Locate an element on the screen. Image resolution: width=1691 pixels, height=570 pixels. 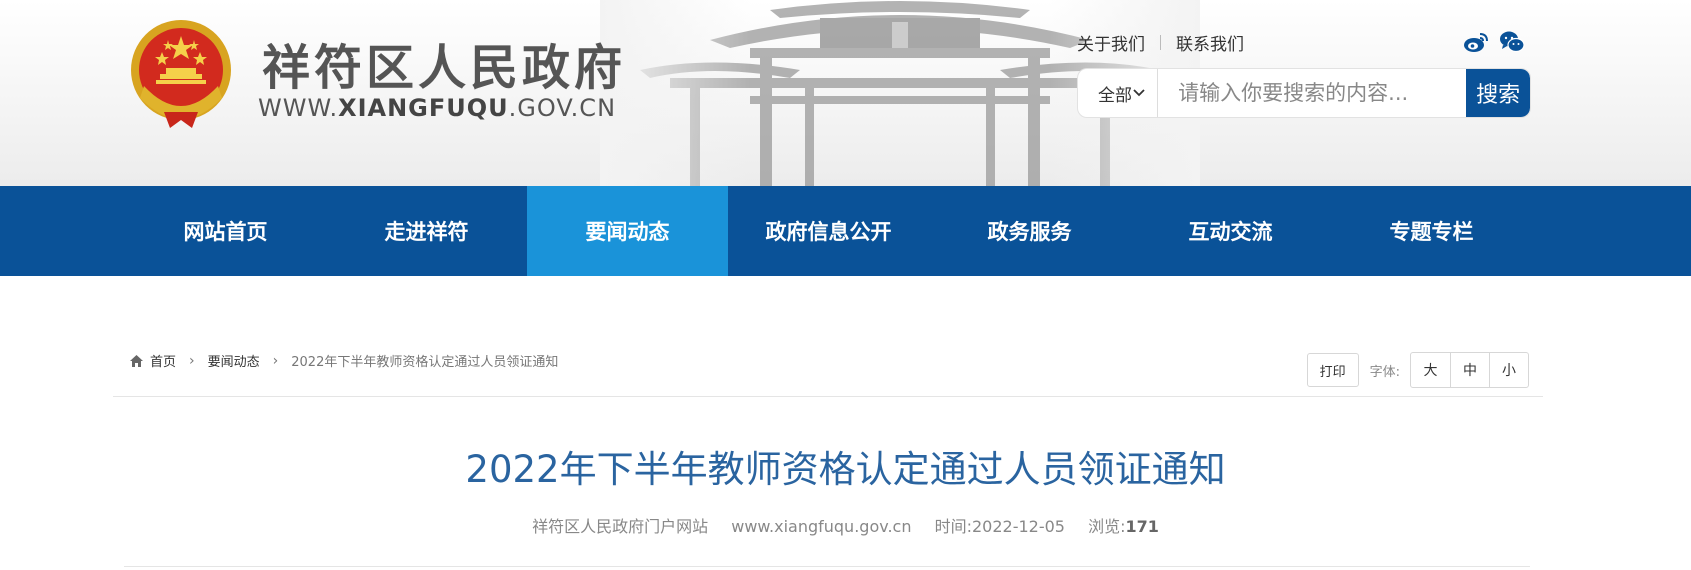
site-url-prefix: WWW. is located at coordinates (298, 108).